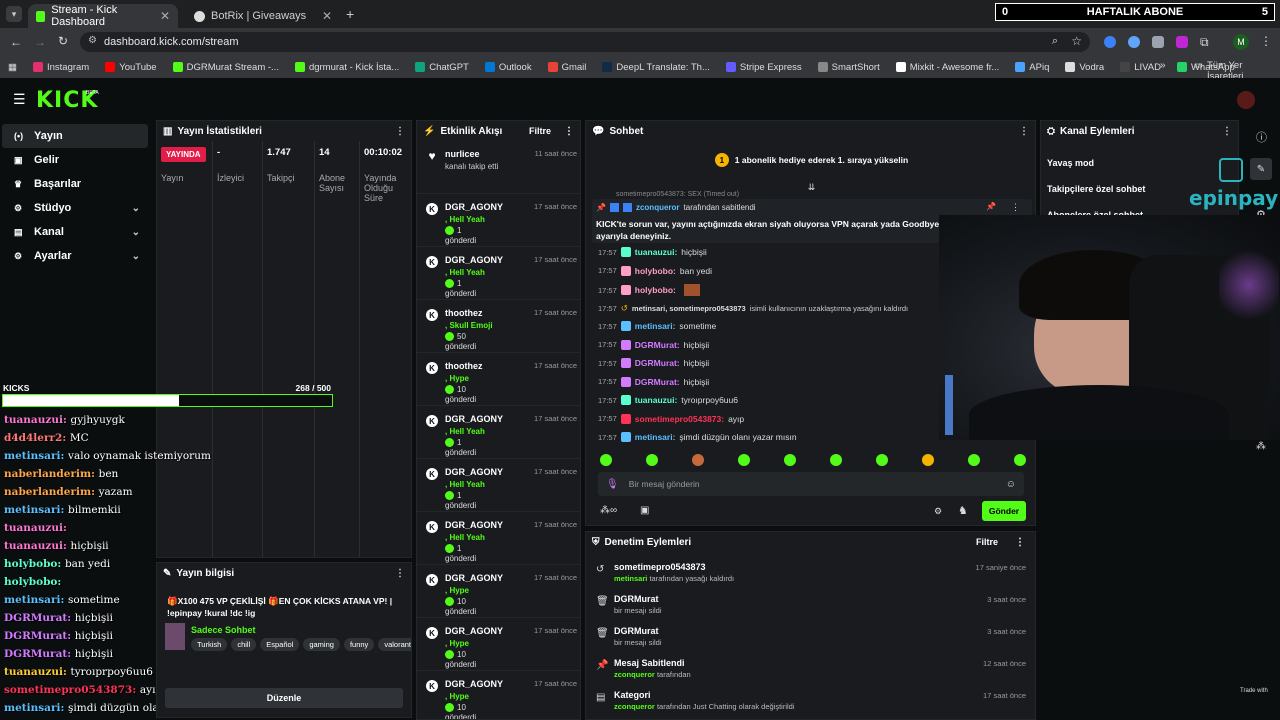  What do you see at coordinates (130, 67) in the screenshot?
I see `bookmark-item: YouTube` at bounding box center [130, 67].